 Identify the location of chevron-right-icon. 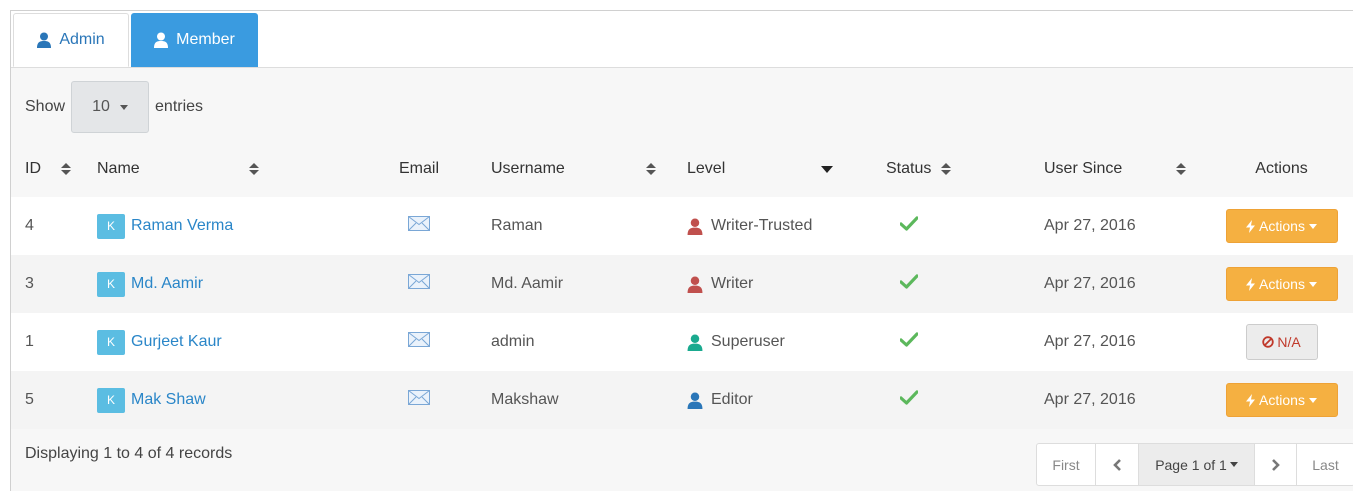
(1275, 464).